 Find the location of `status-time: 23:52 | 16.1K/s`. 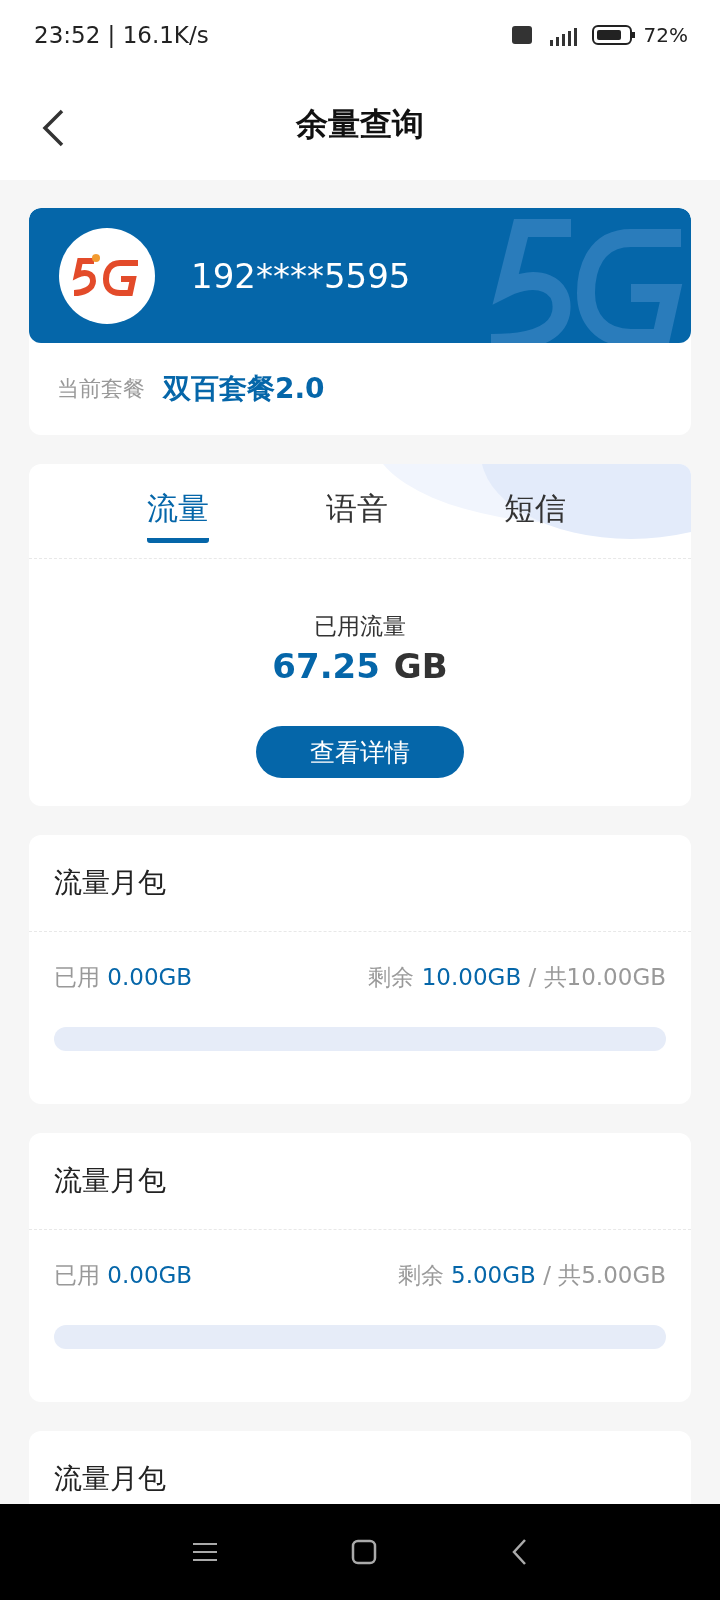

status-time: 23:52 | 16.1K/s is located at coordinates (121, 35).